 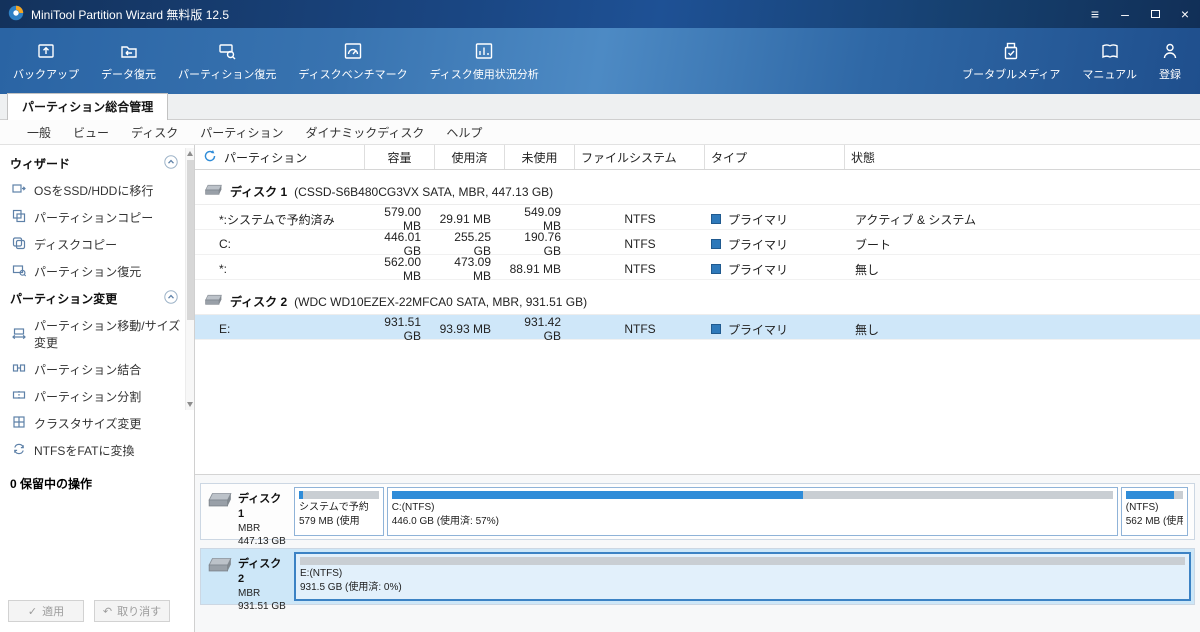 I want to click on sidebar-item-label: OSをSSD/HDDに移行, so click(x=94, y=191).